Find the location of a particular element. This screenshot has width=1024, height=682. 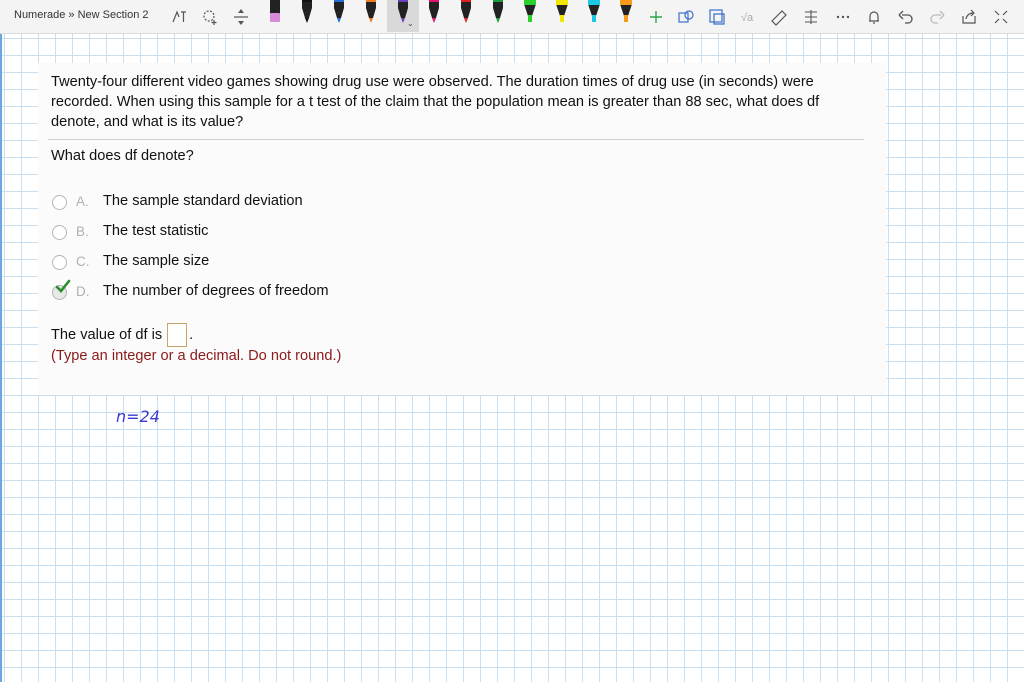

handwritten-text: n=24 is located at coordinates (138, 416).